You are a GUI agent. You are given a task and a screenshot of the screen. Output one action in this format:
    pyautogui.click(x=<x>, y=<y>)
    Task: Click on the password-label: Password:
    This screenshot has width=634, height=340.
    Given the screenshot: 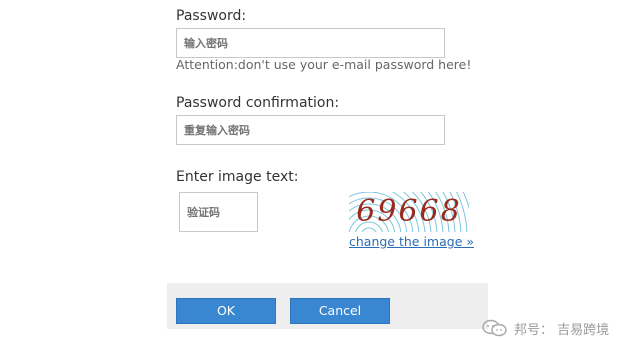 What is the action you would take?
    pyautogui.click(x=211, y=16)
    